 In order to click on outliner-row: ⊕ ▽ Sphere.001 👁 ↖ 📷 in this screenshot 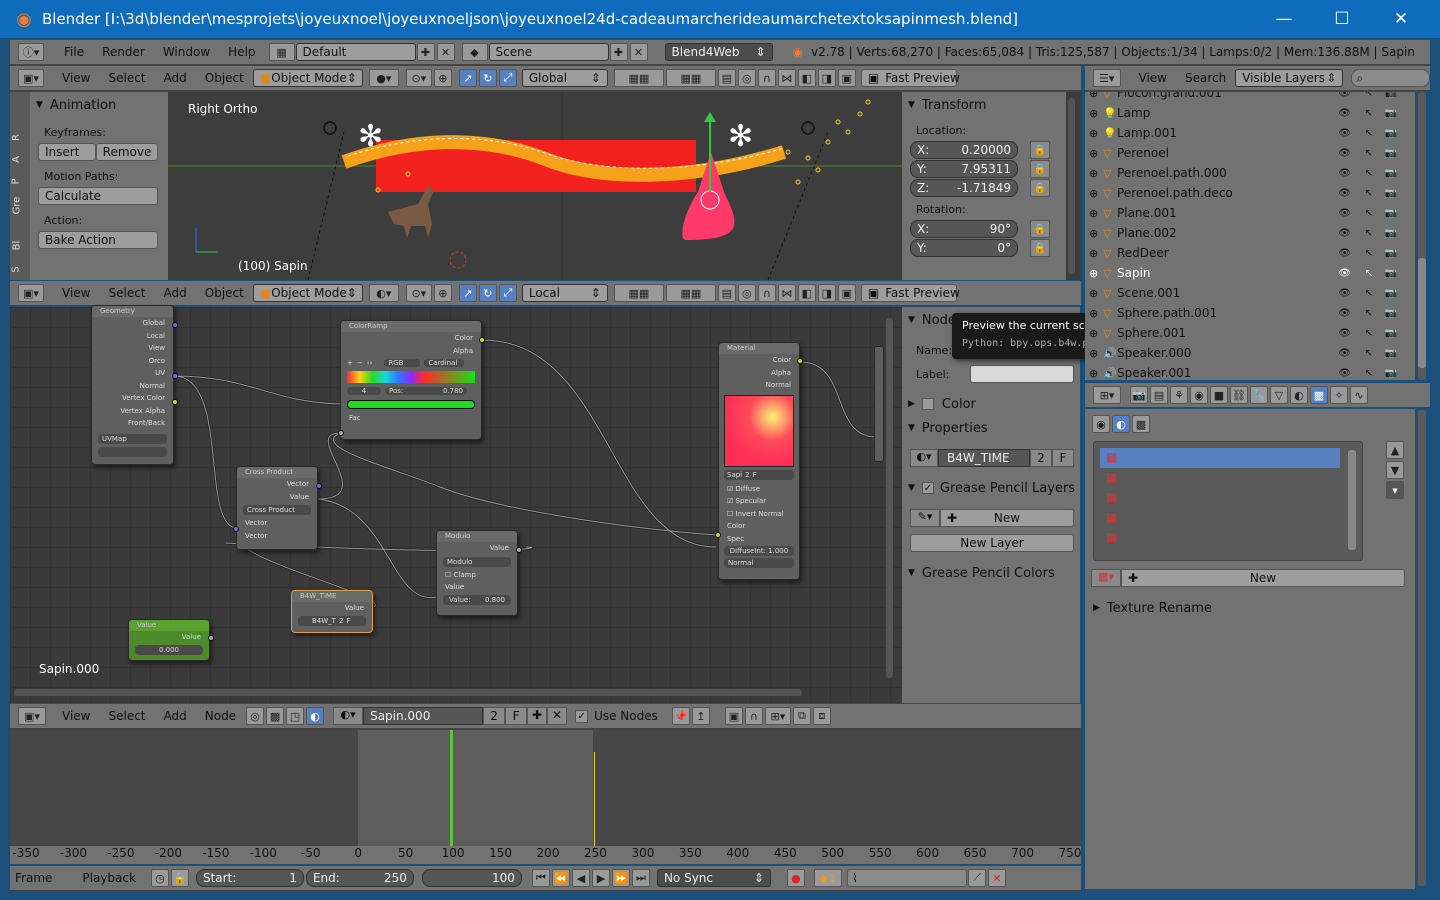, I will do `click(1250, 333)`.